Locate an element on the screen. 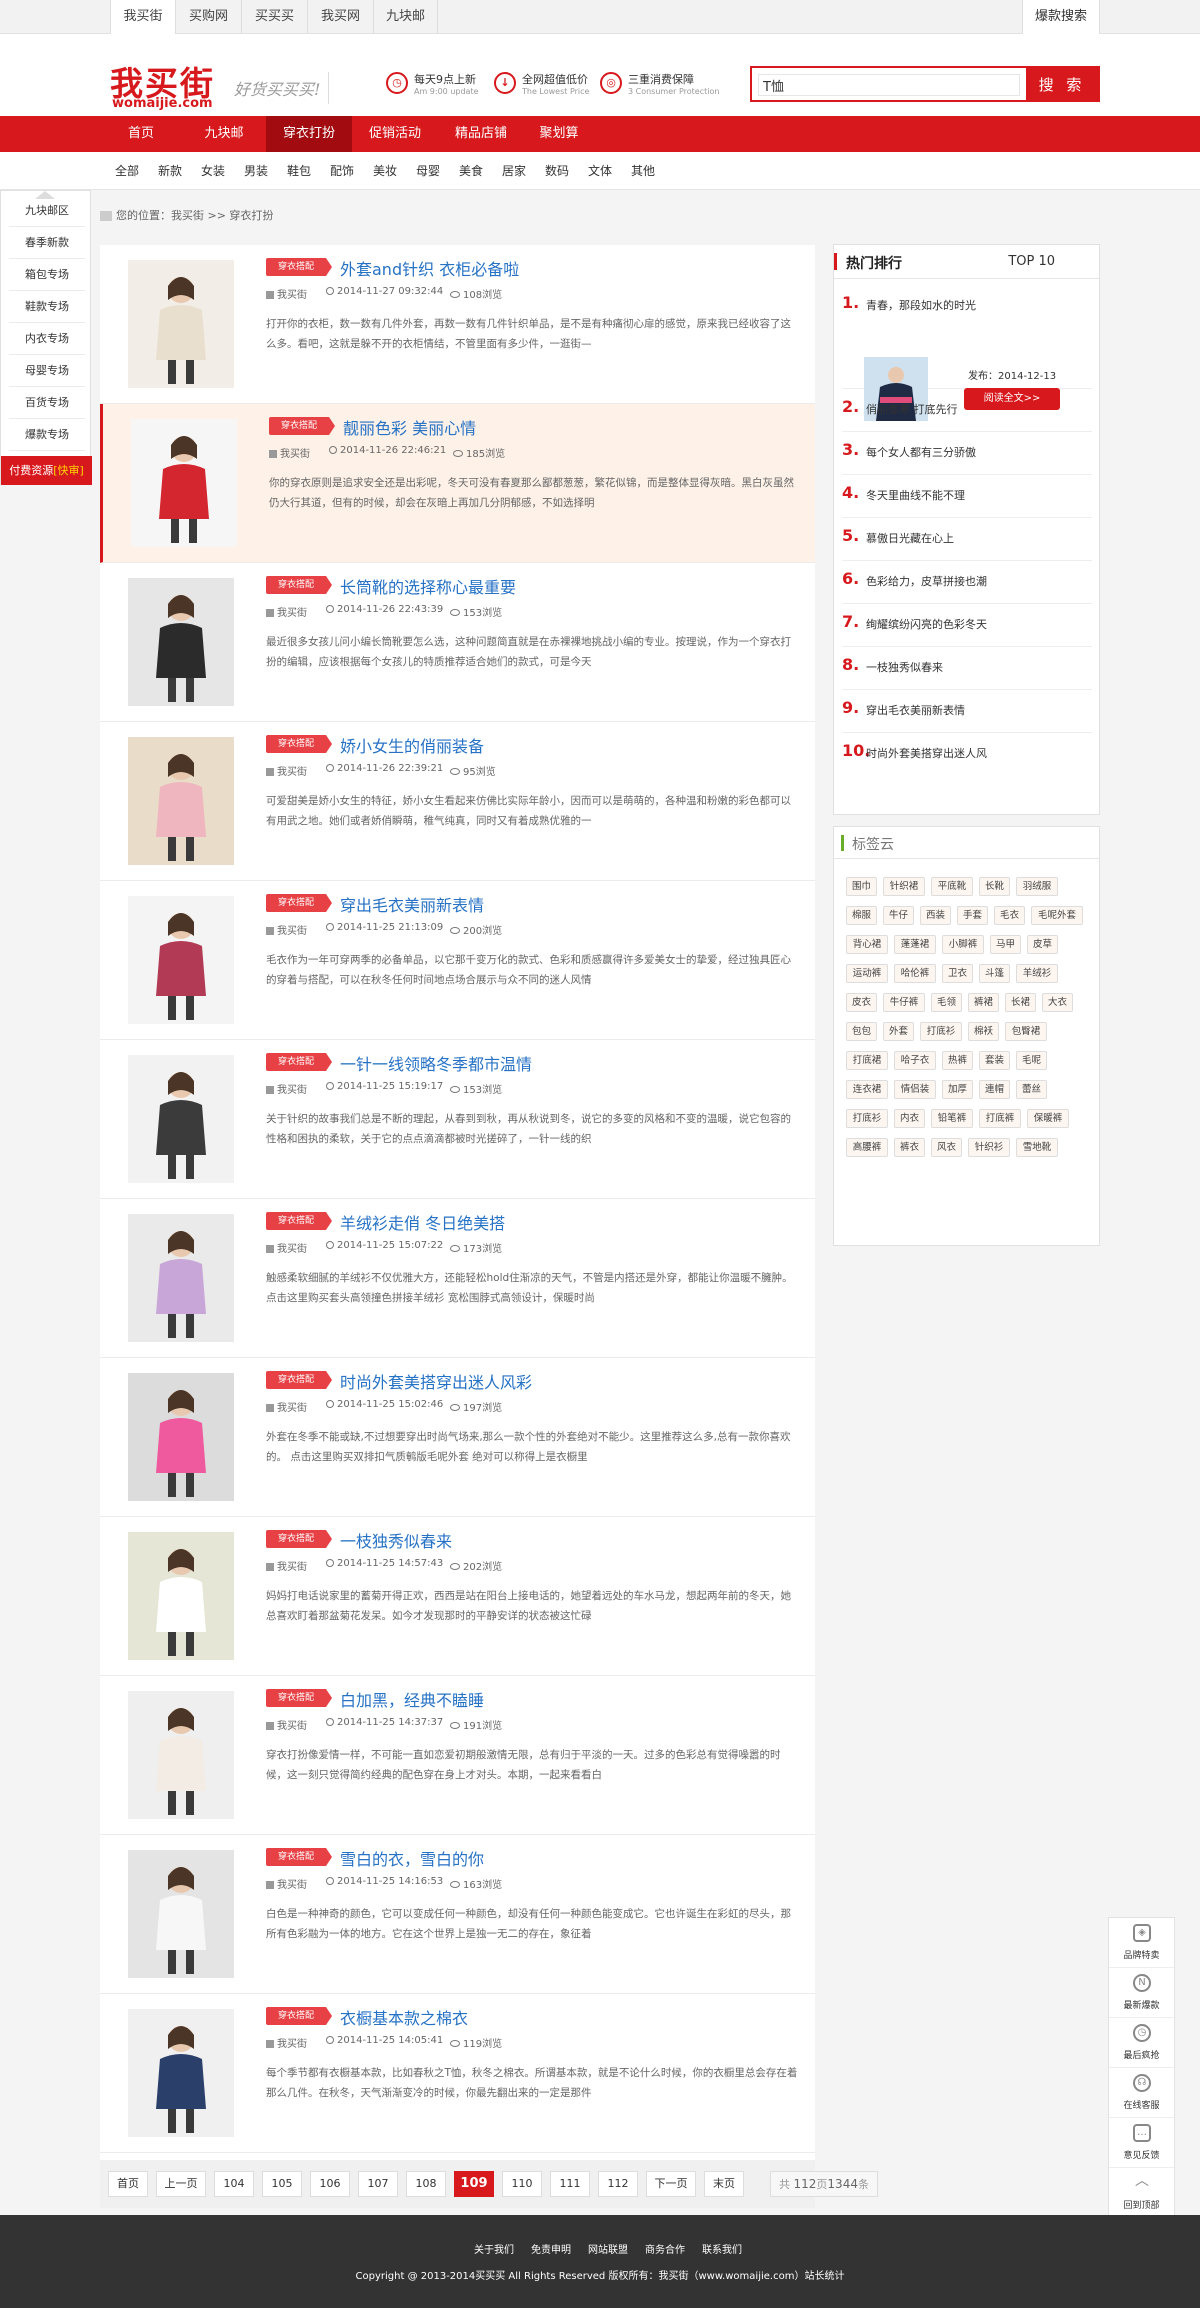 The width and height of the screenshot is (1200, 2308). footer-link-about: 关于我们 is located at coordinates (494, 2248).